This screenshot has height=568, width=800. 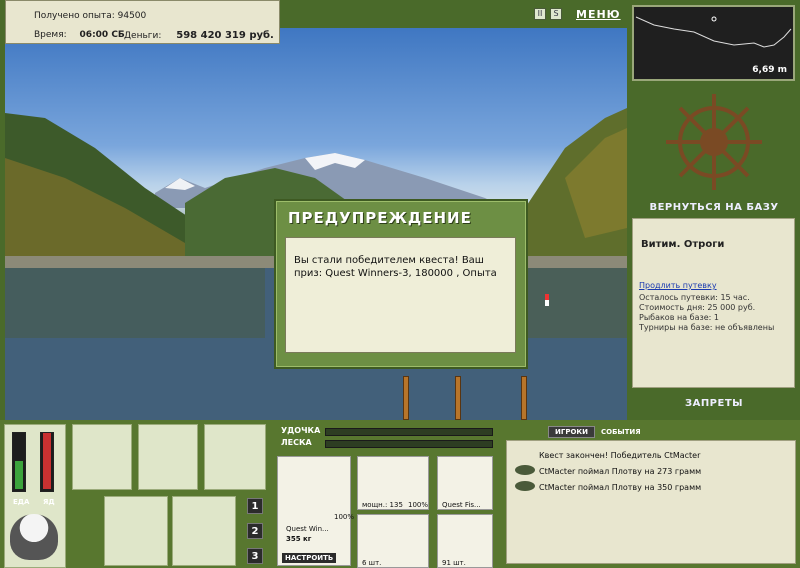 What do you see at coordinates (678, 285) in the screenshot?
I see `extend-permit-link: Продлить путевку` at bounding box center [678, 285].